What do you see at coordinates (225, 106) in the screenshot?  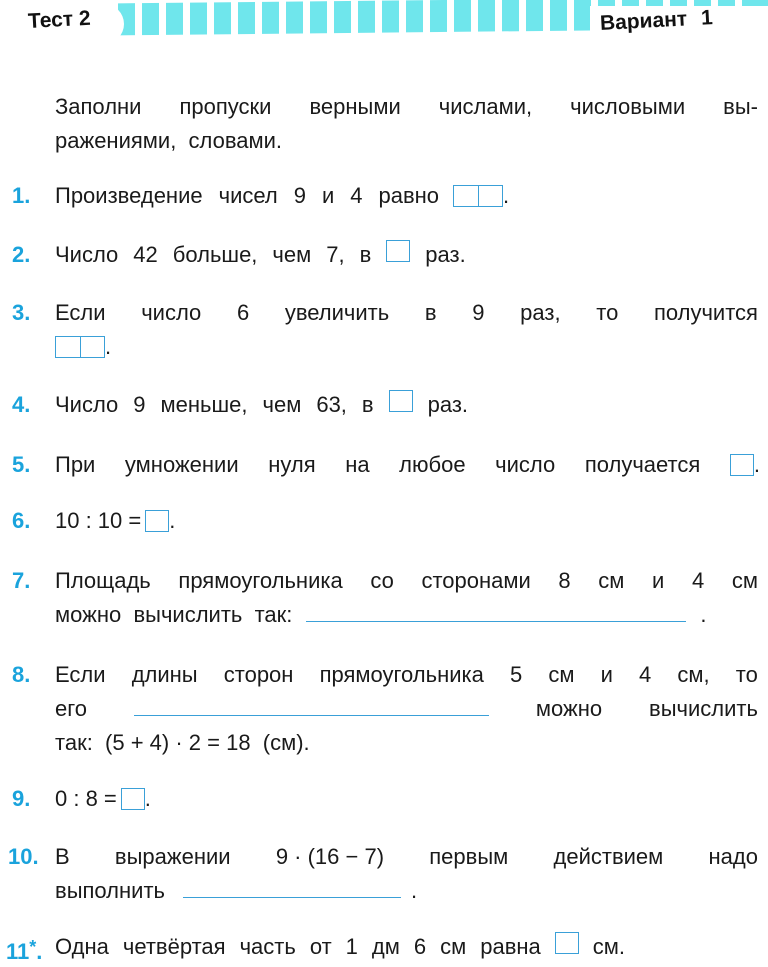 I see `word: пропуски` at bounding box center [225, 106].